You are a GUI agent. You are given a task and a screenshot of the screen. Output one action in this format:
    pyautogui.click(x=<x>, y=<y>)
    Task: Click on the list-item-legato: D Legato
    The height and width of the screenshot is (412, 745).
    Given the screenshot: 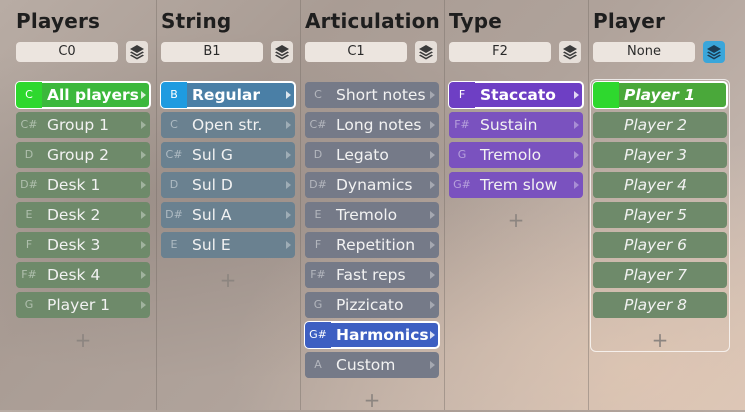 What is the action you would take?
    pyautogui.click(x=372, y=155)
    